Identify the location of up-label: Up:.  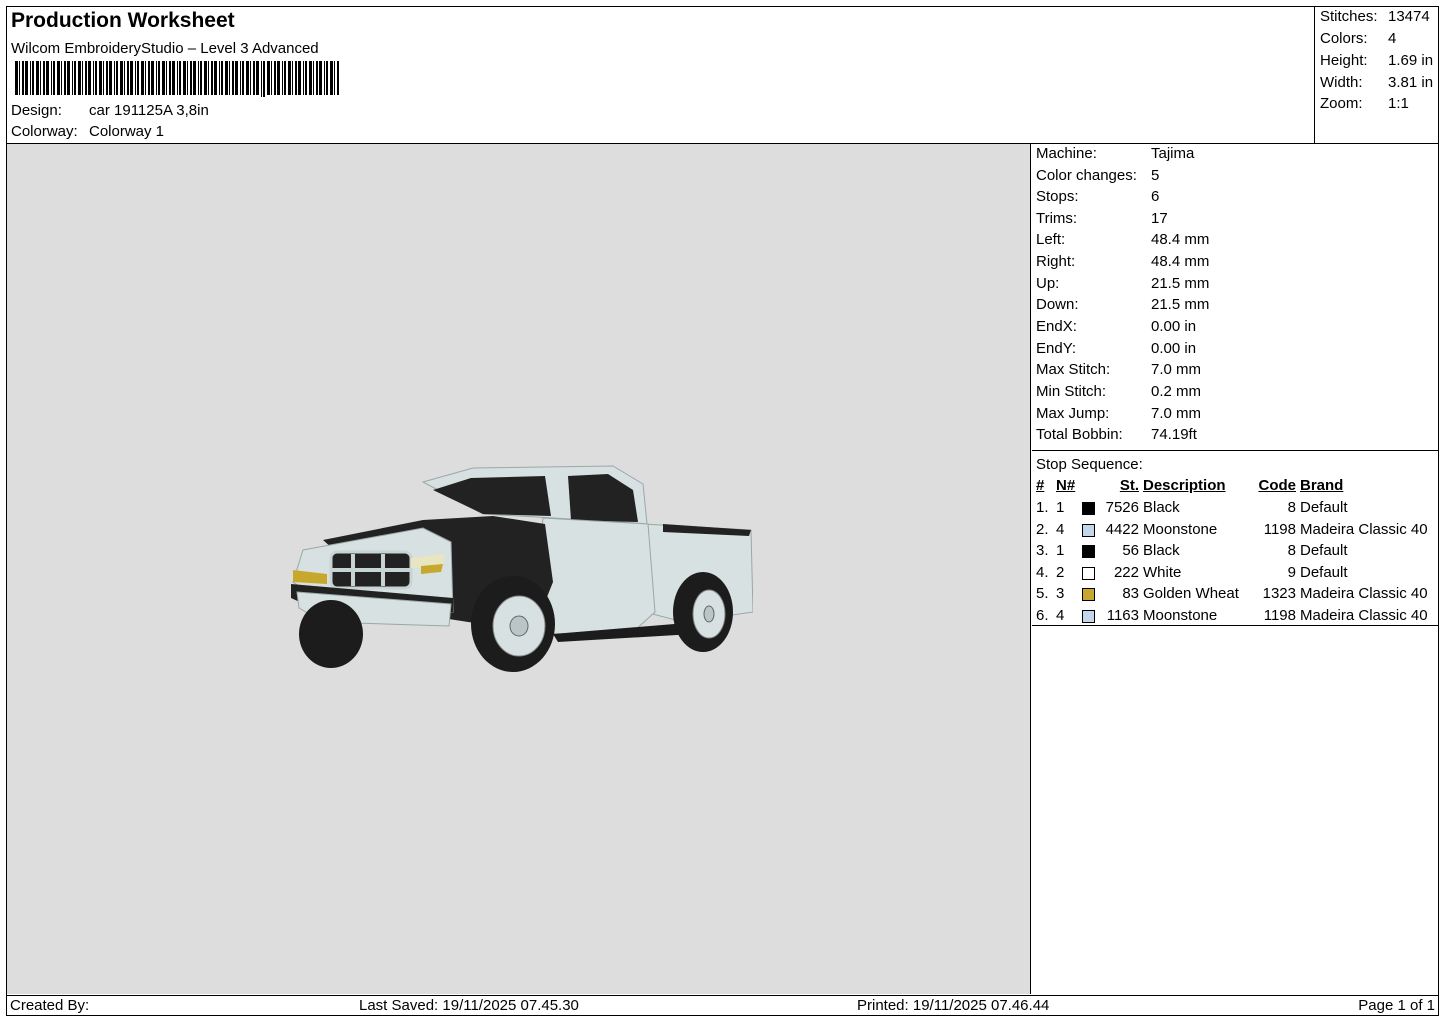
(1048, 283).